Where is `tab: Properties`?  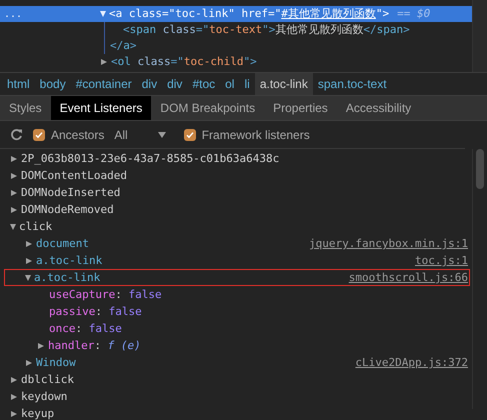
tab: Properties is located at coordinates (300, 108).